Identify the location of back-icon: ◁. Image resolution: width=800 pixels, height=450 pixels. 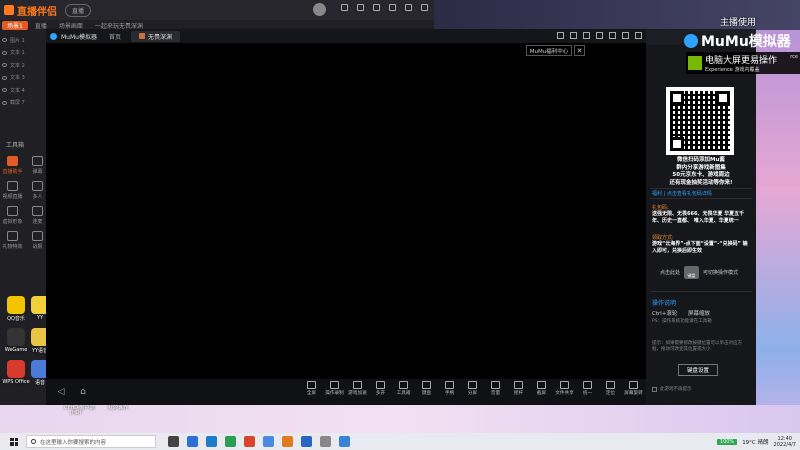
(61, 392).